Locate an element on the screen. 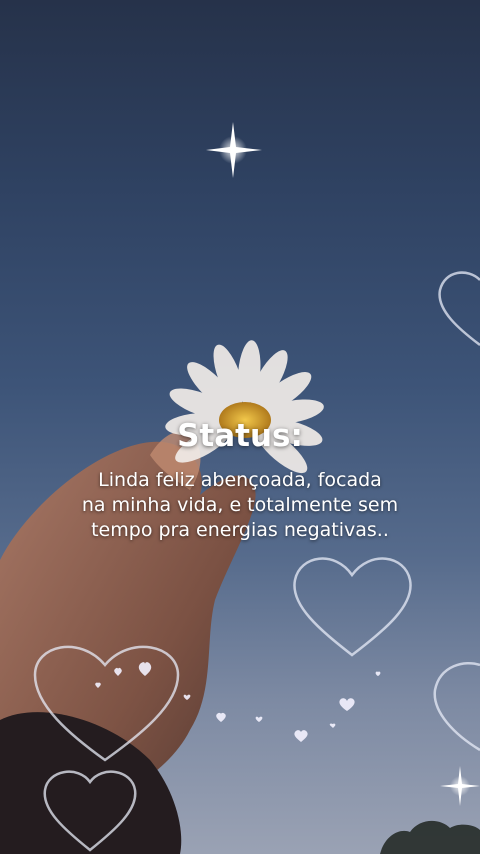 The image size is (480, 854). daisy-flower is located at coordinates (244, 407).